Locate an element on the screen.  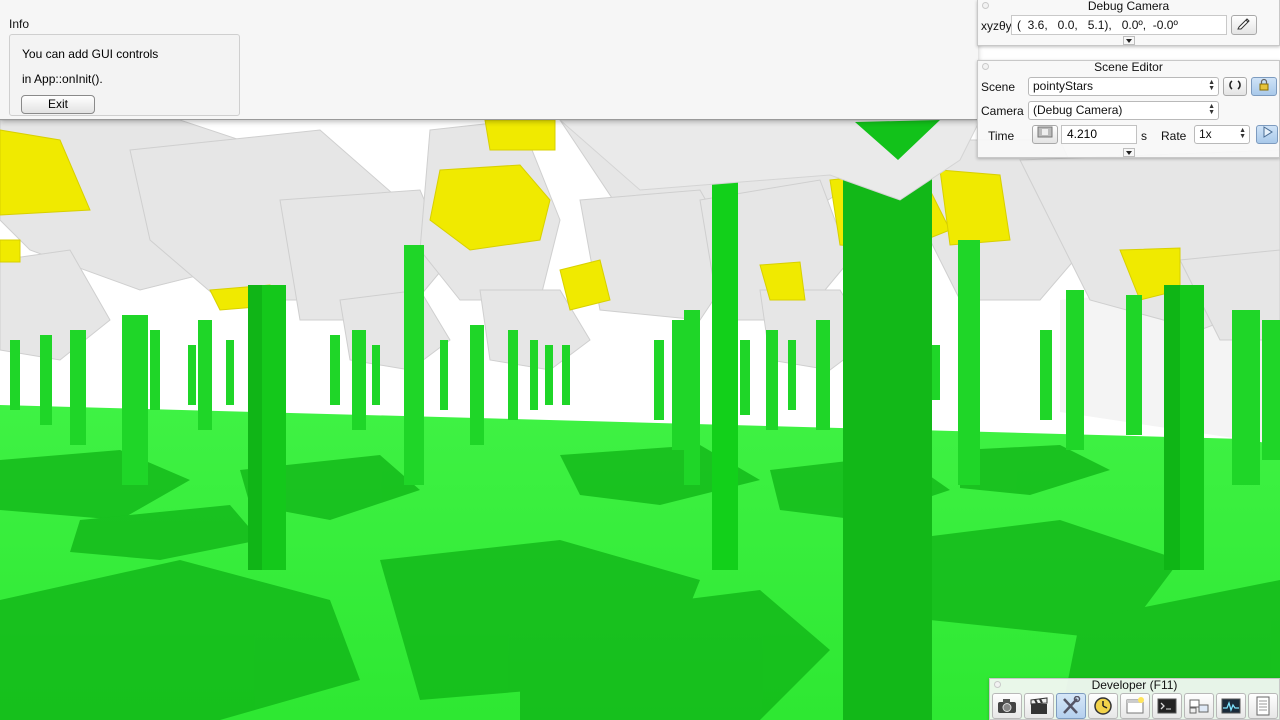
document-icon is located at coordinates (1263, 706).